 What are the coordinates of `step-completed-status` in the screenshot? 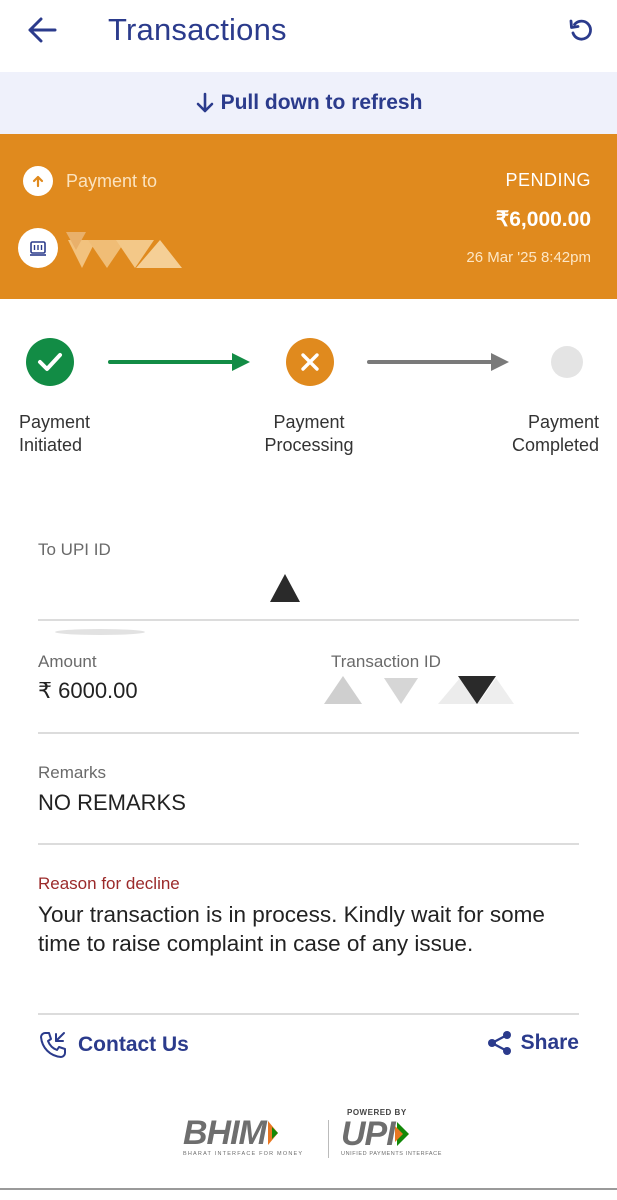 It's located at (567, 362).